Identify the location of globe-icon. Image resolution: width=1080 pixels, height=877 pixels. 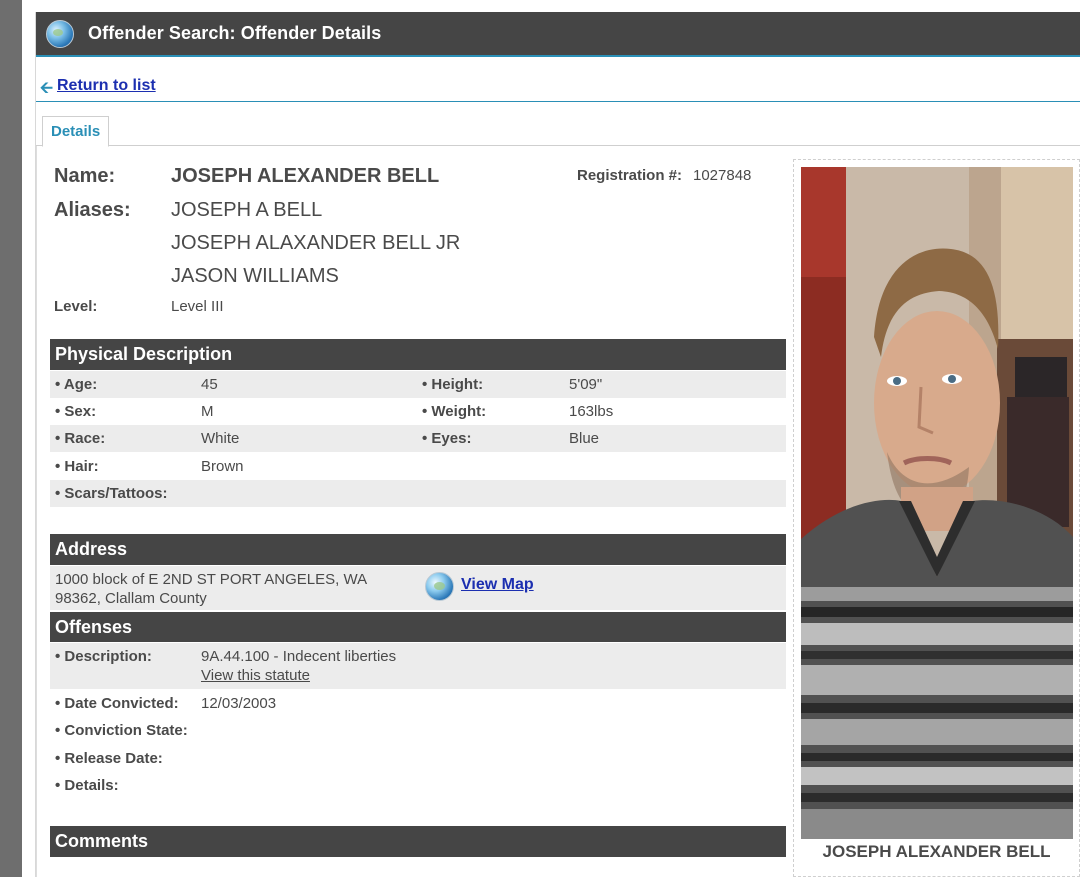
(60, 33).